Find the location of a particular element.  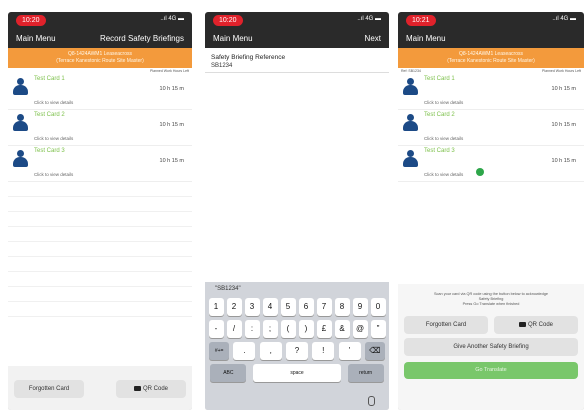

key: " is located at coordinates (378, 329).